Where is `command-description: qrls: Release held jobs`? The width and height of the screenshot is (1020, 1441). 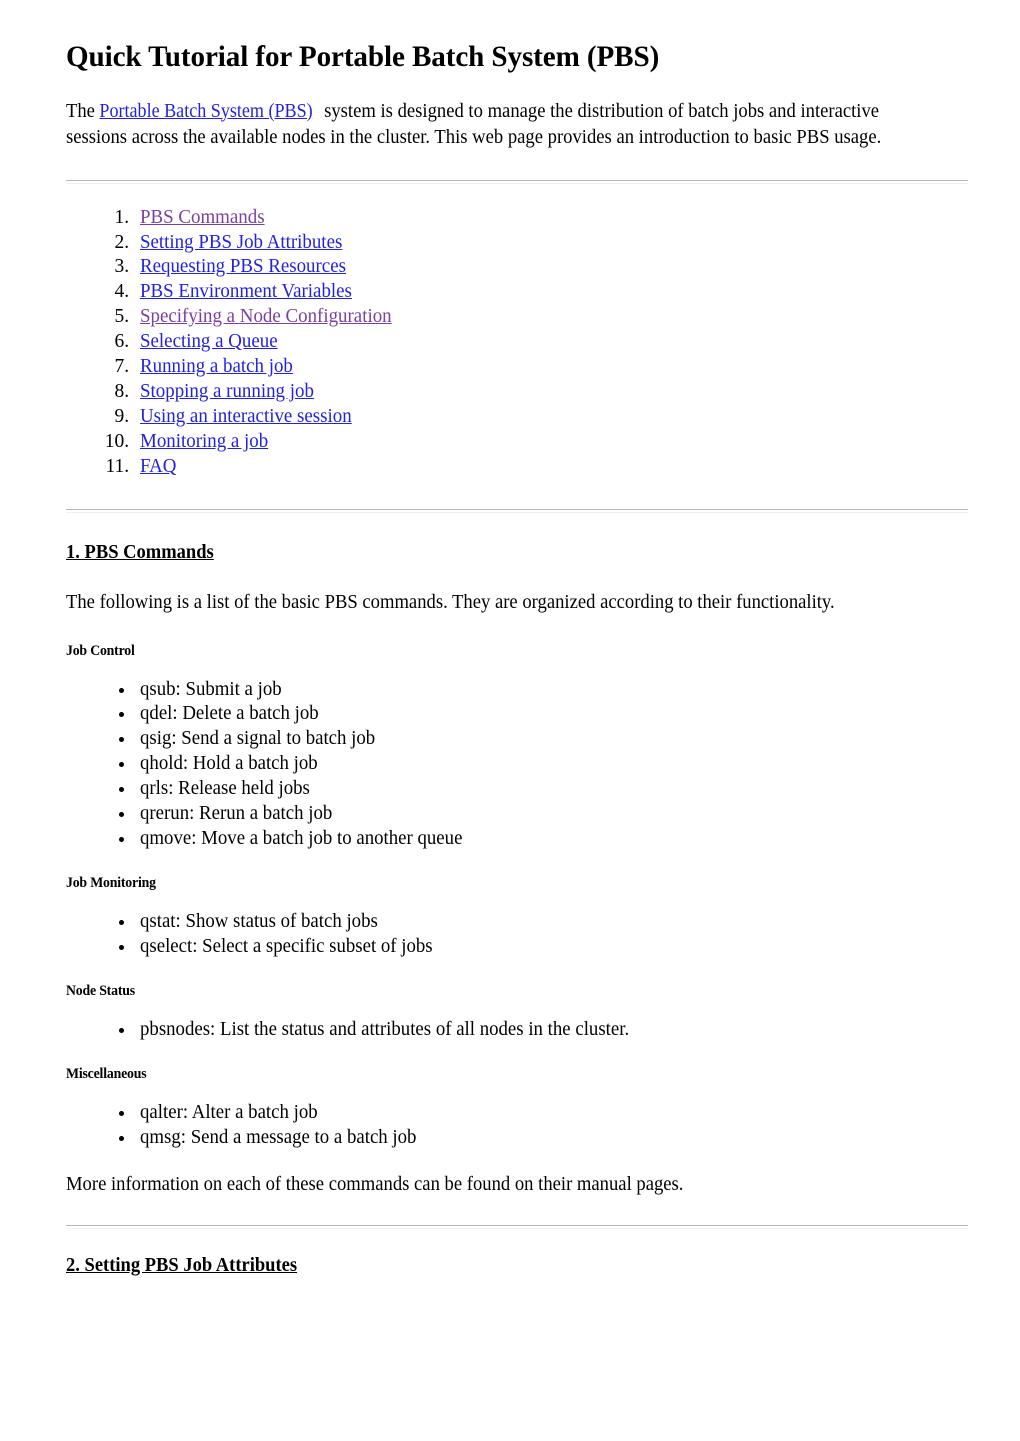
command-description: qrls: Release held jobs is located at coordinates (225, 789).